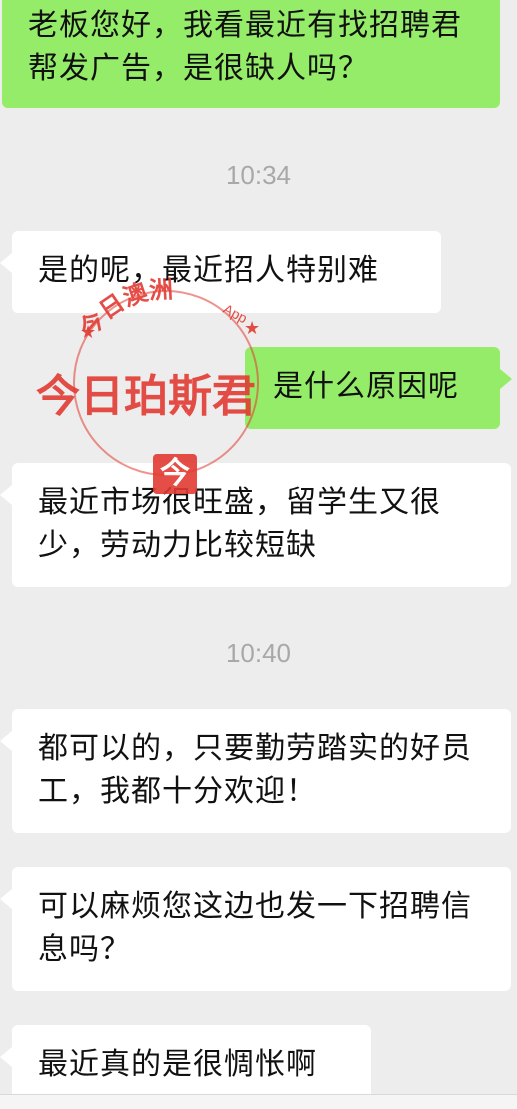 The height and width of the screenshot is (1109, 517). I want to click on message-bubble-incoming: 可以麻烦您这边也发一下招聘信息吗？, so click(255, 929).